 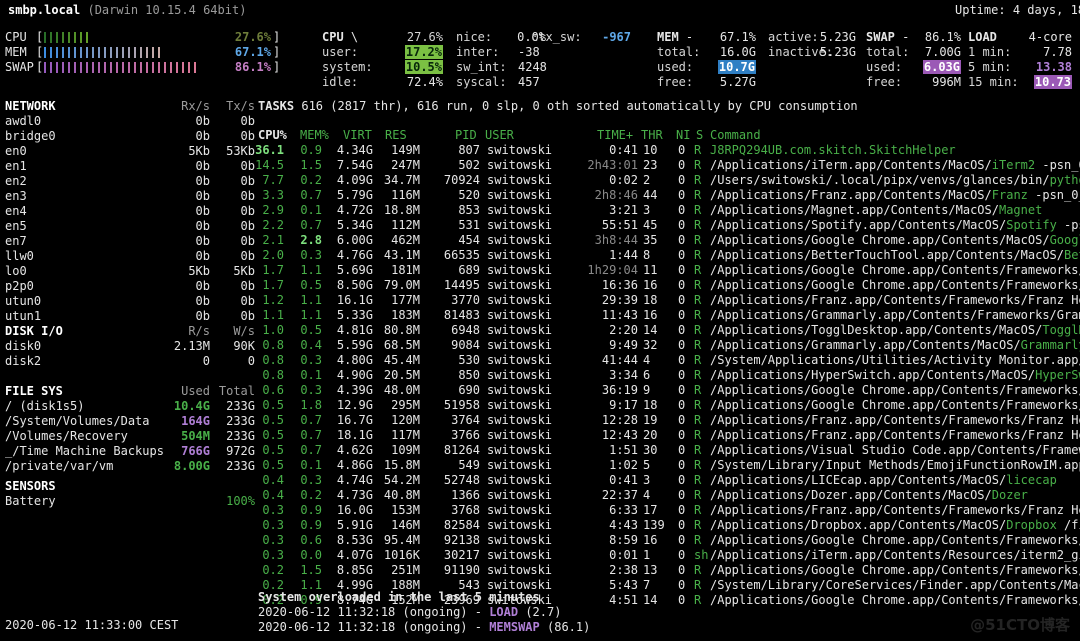 What do you see at coordinates (311, 525) in the screenshot?
I see `proc-mem: 0.9` at bounding box center [311, 525].